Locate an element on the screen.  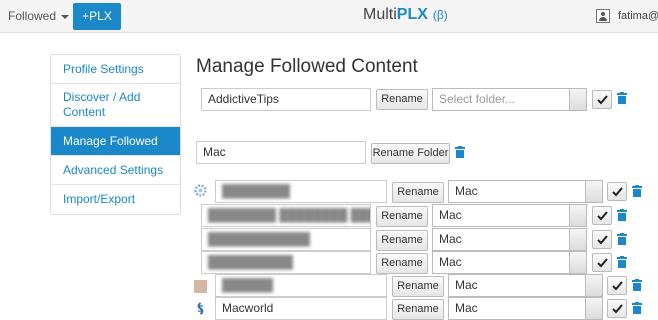
sidebar-item-discover-add-content: Discover / Add Content is located at coordinates (115, 105).